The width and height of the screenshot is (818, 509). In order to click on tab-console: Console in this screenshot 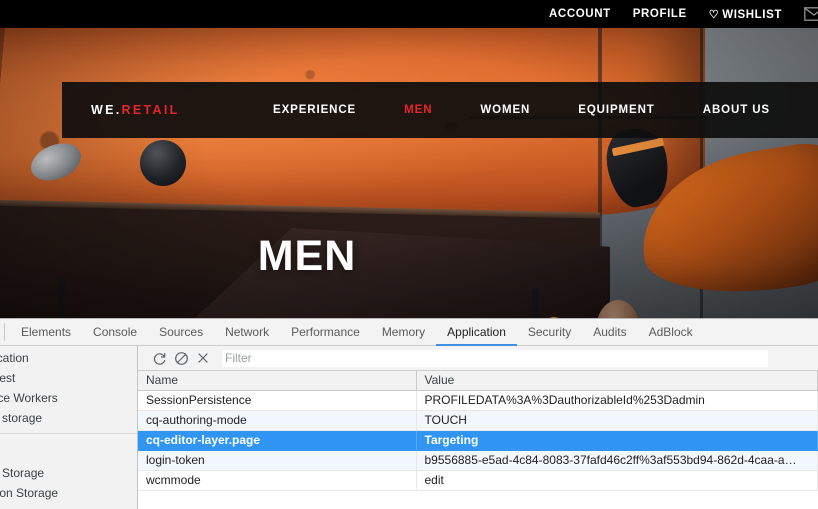, I will do `click(115, 332)`.